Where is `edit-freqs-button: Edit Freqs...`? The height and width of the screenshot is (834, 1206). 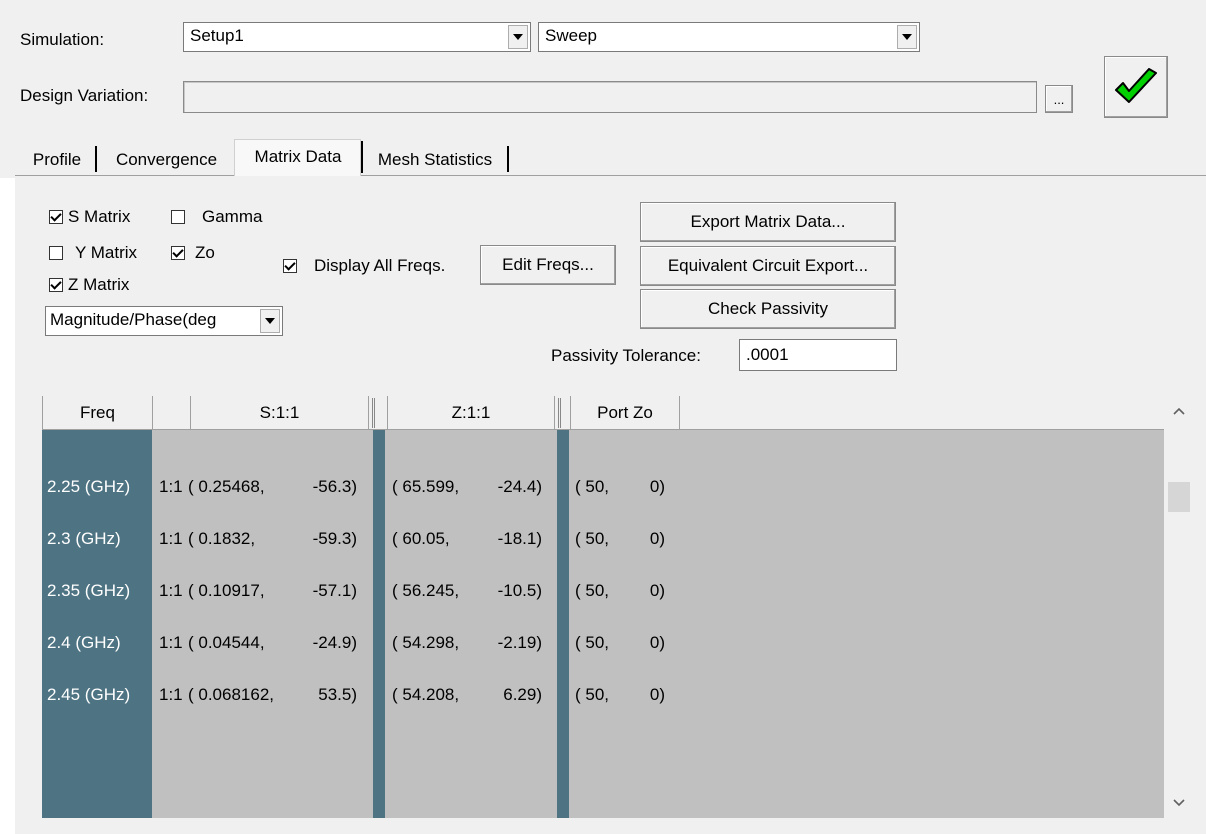 edit-freqs-button: Edit Freqs... is located at coordinates (548, 265).